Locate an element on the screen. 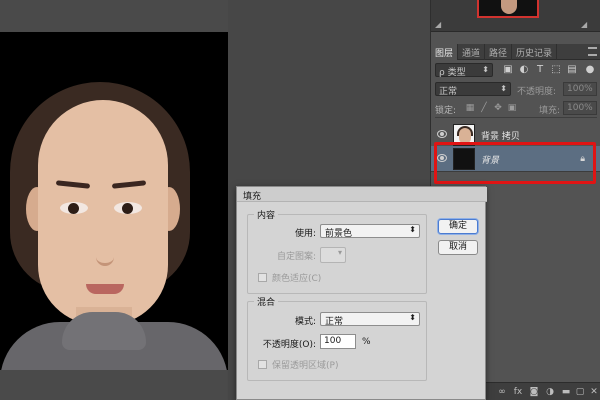  portrait-collar is located at coordinates (104, 331).